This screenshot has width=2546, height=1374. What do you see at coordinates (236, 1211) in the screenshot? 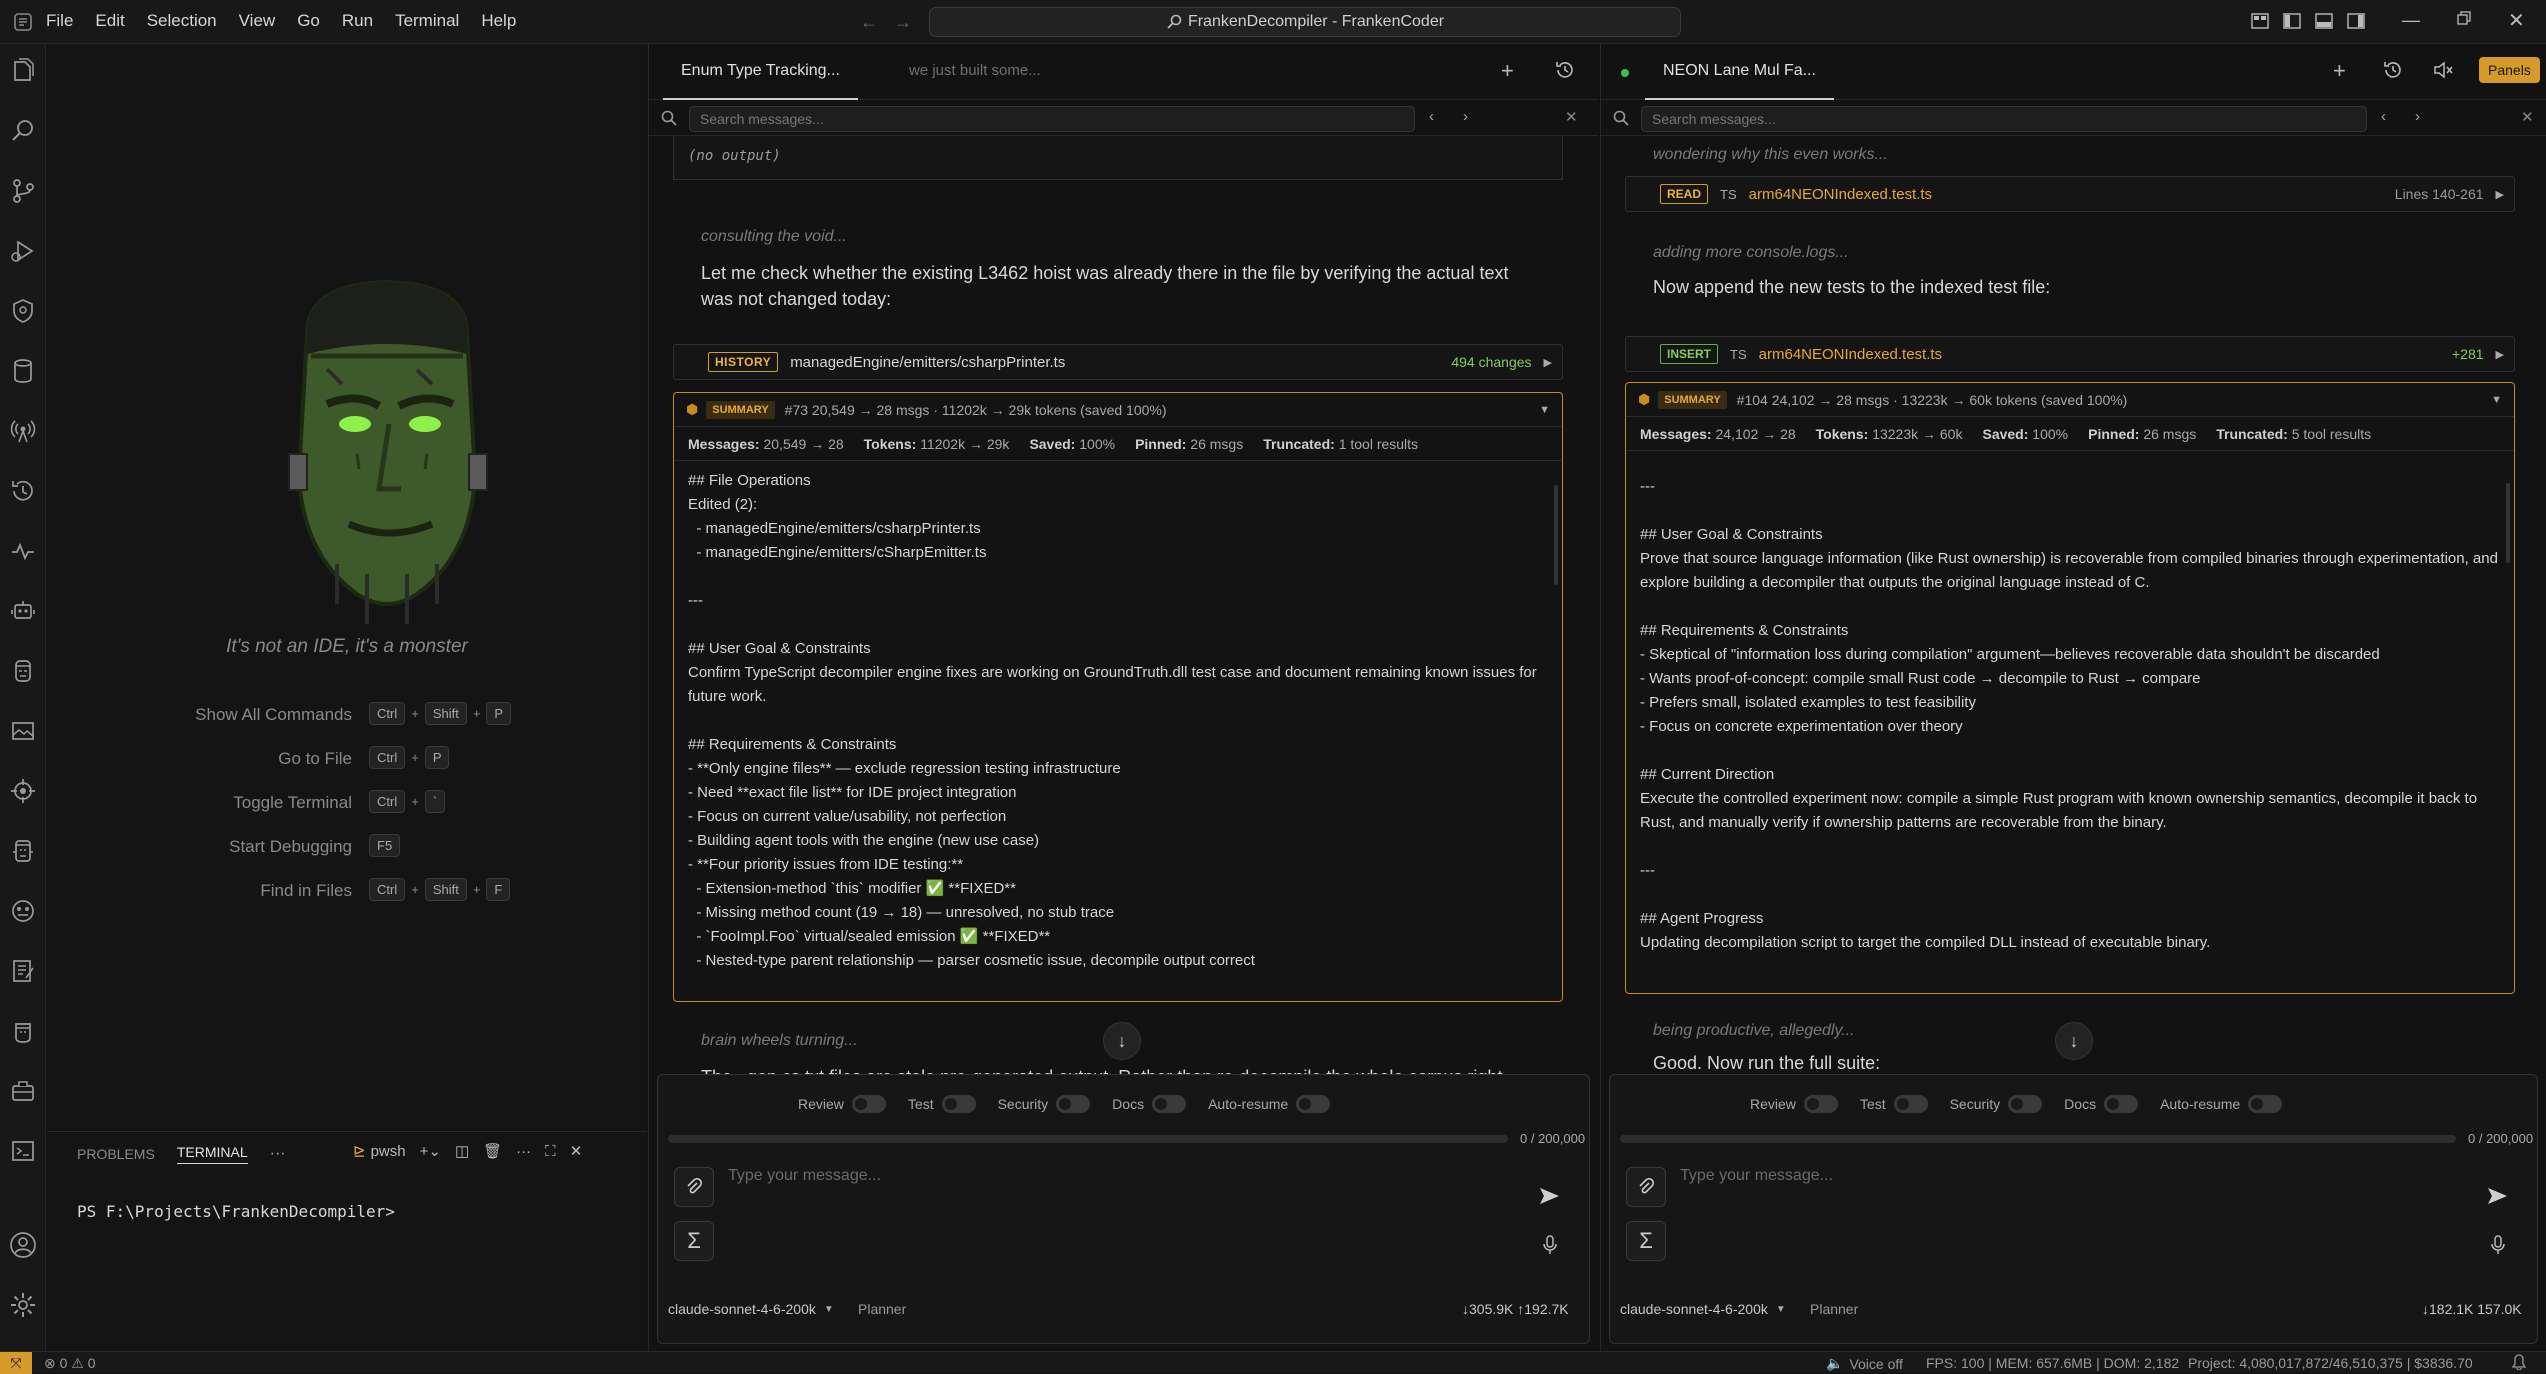
I see `terminal-prompt: PS F:\Projects\FrankenDecompiler>` at bounding box center [236, 1211].